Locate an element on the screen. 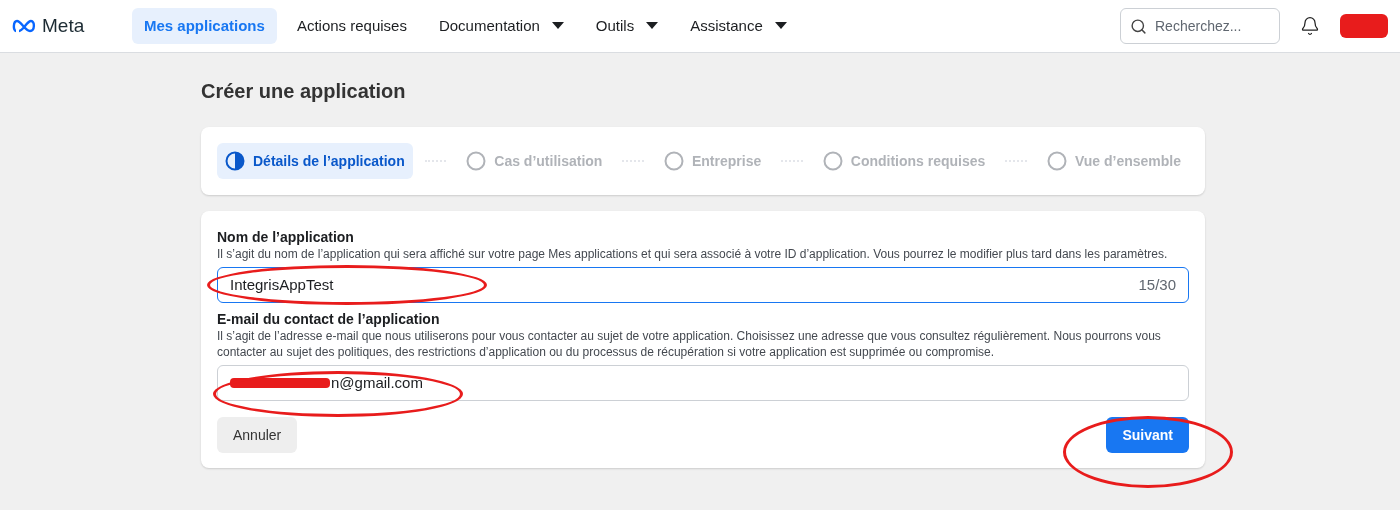 This screenshot has height=510, width=1400. bell-icon is located at coordinates (1310, 26).